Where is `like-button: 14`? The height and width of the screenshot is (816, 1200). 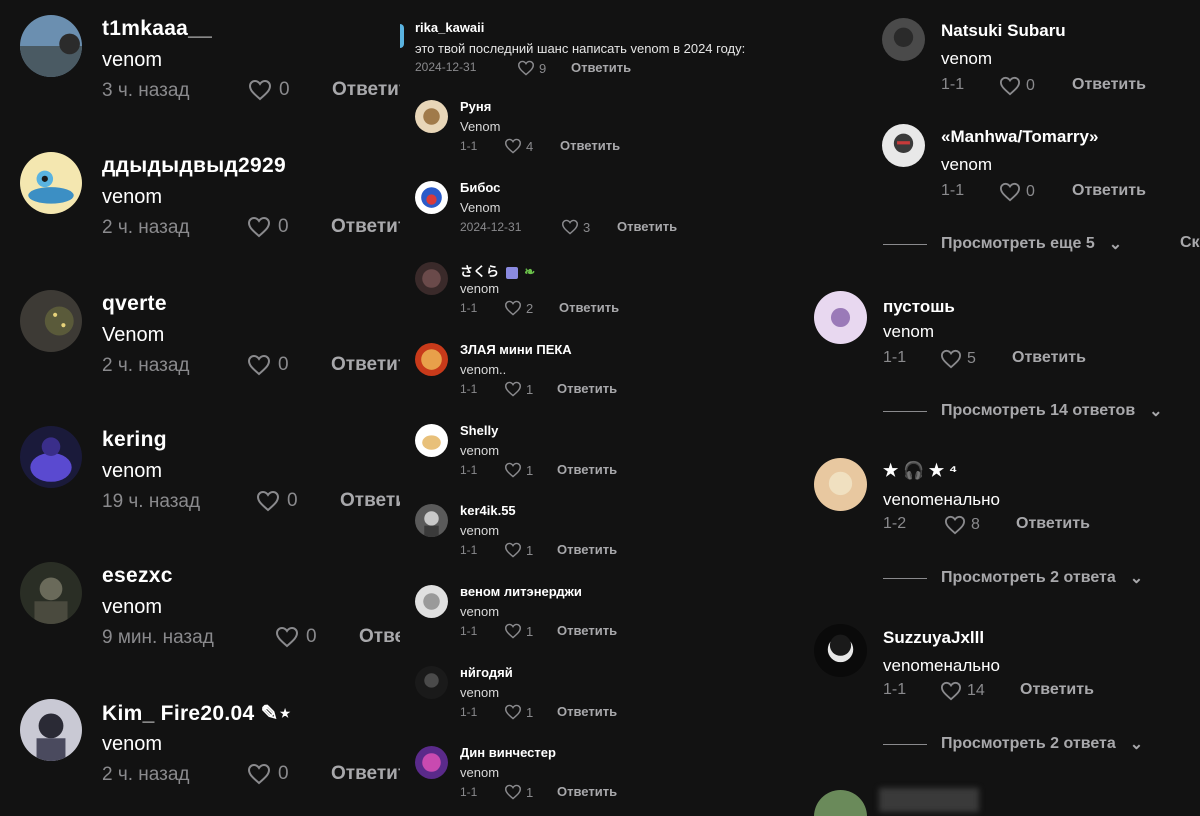 like-button: 14 is located at coordinates (962, 691).